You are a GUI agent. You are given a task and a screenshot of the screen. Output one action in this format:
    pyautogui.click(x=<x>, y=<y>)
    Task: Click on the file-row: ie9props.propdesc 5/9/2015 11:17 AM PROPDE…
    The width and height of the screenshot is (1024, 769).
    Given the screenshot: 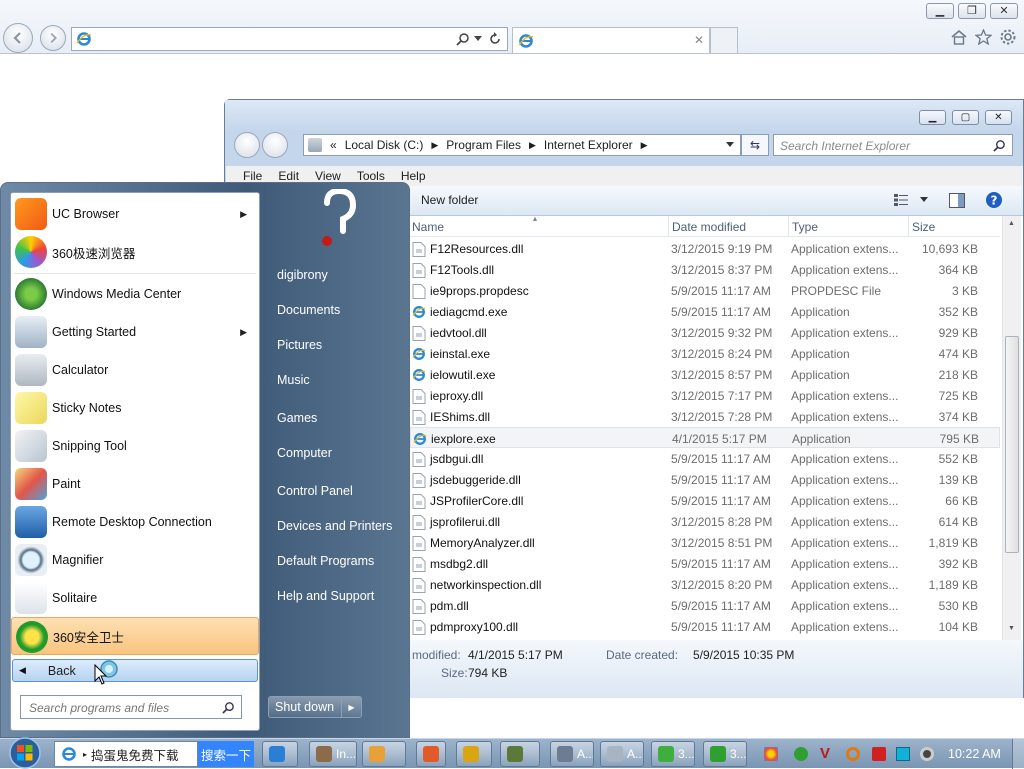 What is the action you would take?
    pyautogui.click(x=705, y=290)
    